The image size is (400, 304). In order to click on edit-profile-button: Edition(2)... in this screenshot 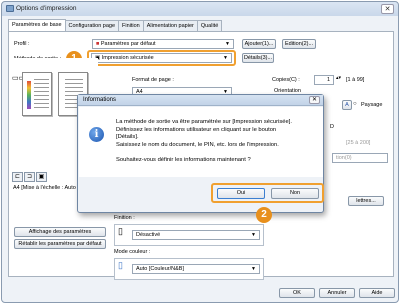, I will do `click(299, 44)`.